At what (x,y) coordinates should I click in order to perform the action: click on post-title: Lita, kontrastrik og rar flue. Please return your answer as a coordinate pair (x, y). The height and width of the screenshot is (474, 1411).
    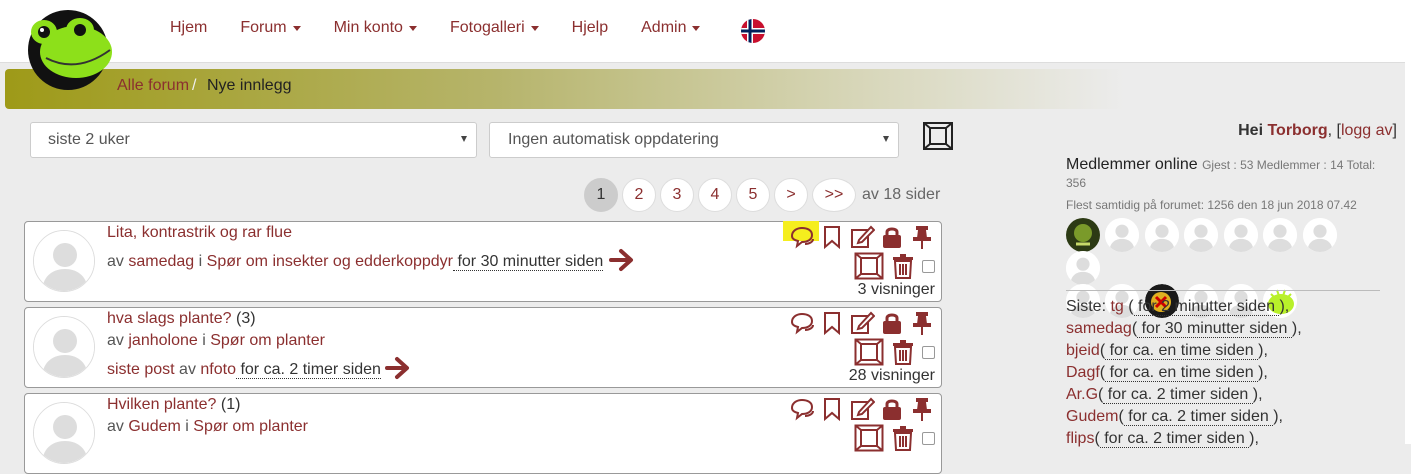
    Looking at the image, I should click on (199, 233).